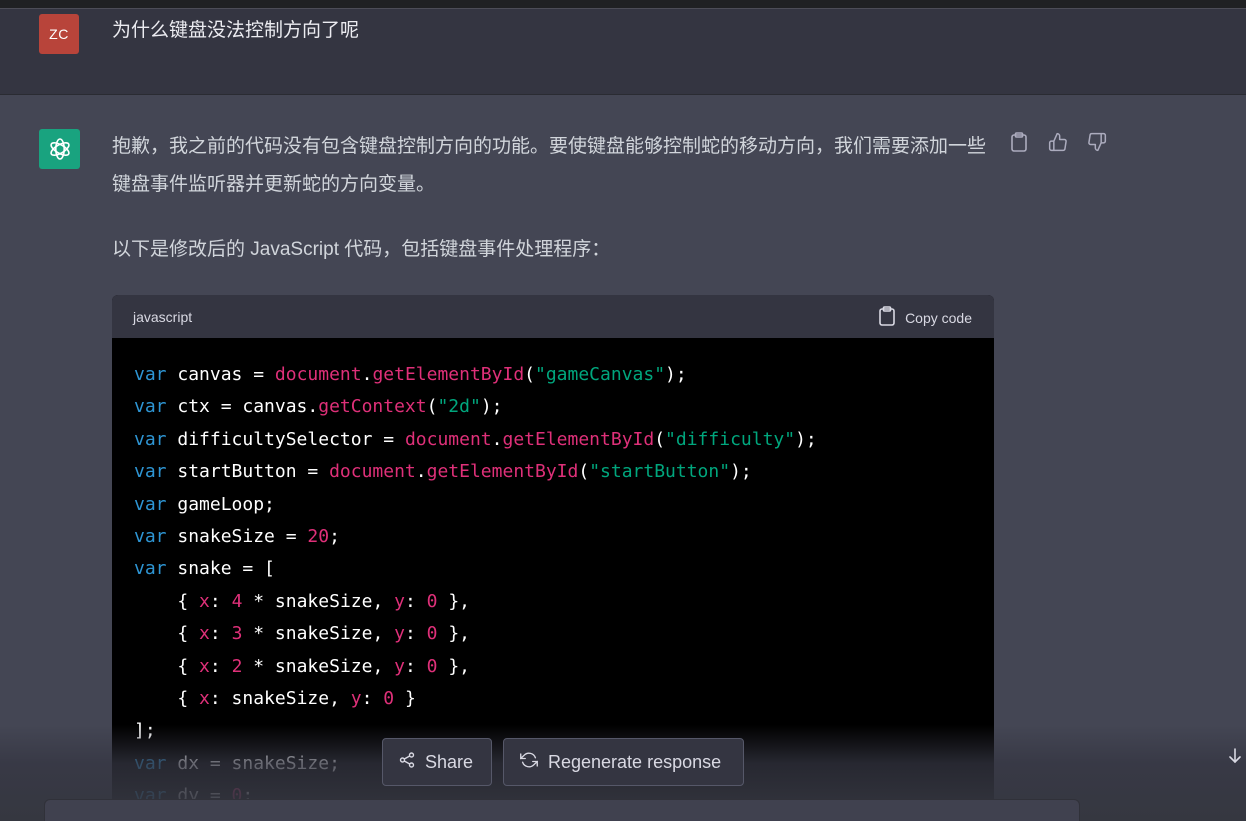 The height and width of the screenshot is (821, 1246). Describe the element at coordinates (237, 634) in the screenshot. I see `code-token: 3` at that location.